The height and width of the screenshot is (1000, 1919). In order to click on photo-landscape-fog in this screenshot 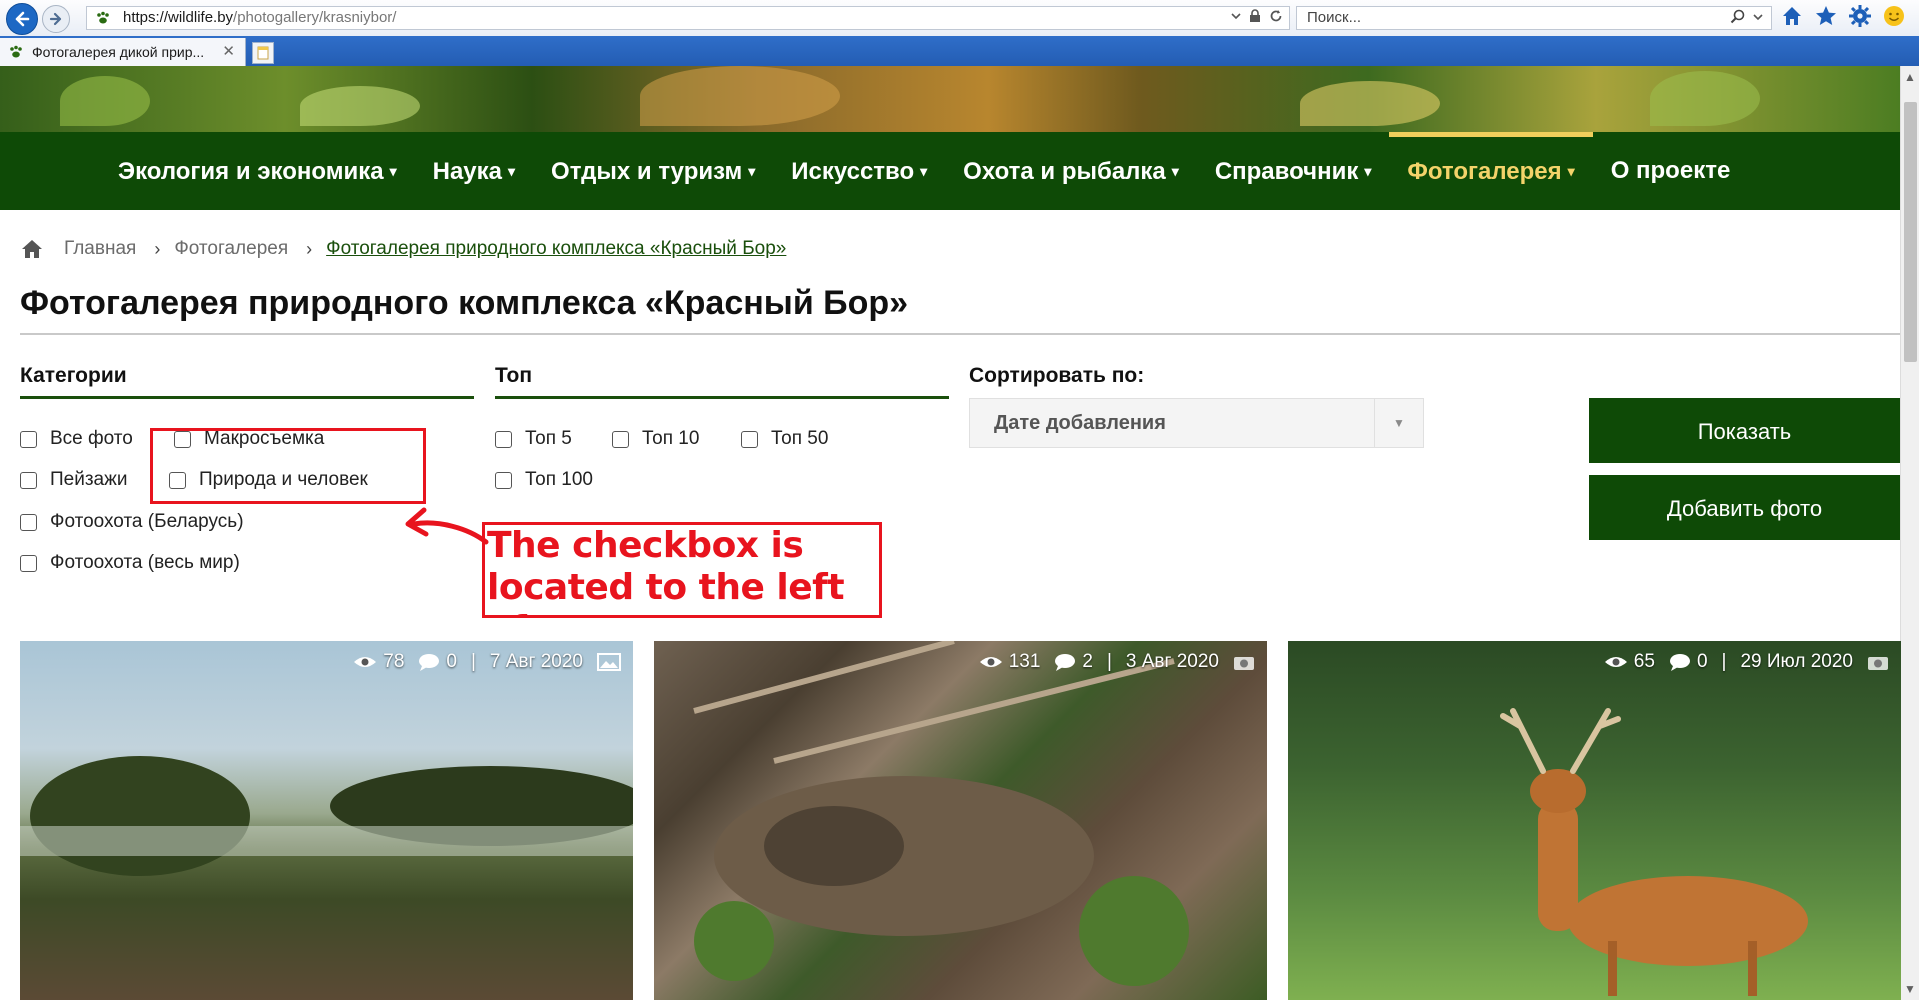, I will do `click(326, 820)`.